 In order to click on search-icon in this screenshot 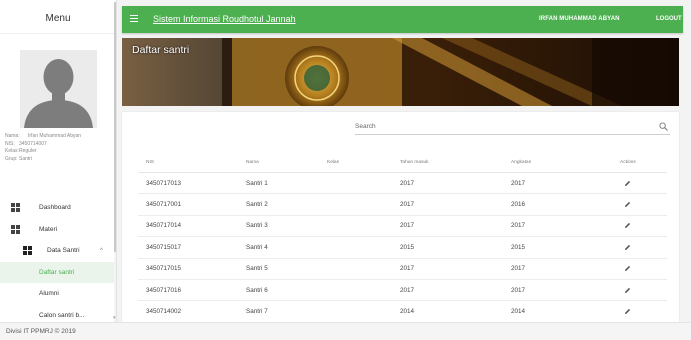, I will do `click(663, 126)`.